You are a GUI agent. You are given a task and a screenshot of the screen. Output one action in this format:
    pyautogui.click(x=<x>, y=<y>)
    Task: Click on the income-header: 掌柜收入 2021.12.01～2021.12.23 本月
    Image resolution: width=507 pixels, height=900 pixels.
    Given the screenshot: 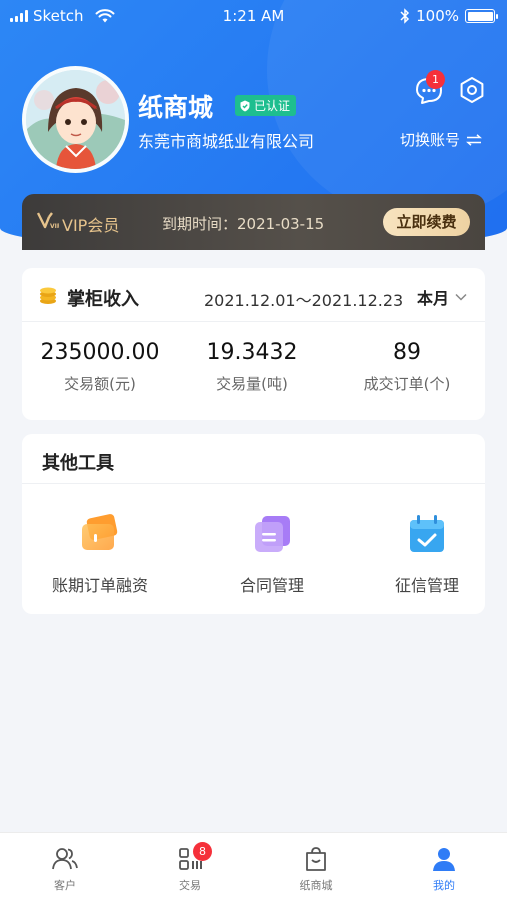 What is the action you would take?
    pyautogui.click(x=253, y=295)
    